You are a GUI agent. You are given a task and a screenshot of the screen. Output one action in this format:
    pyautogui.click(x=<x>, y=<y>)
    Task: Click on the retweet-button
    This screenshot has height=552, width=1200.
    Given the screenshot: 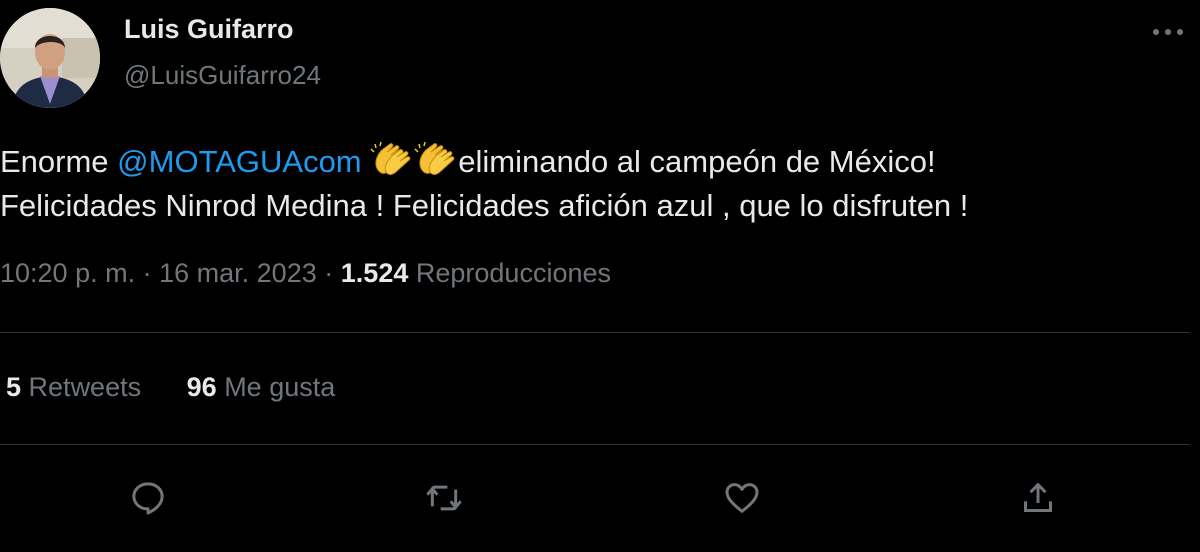 What is the action you would take?
    pyautogui.click(x=444, y=498)
    